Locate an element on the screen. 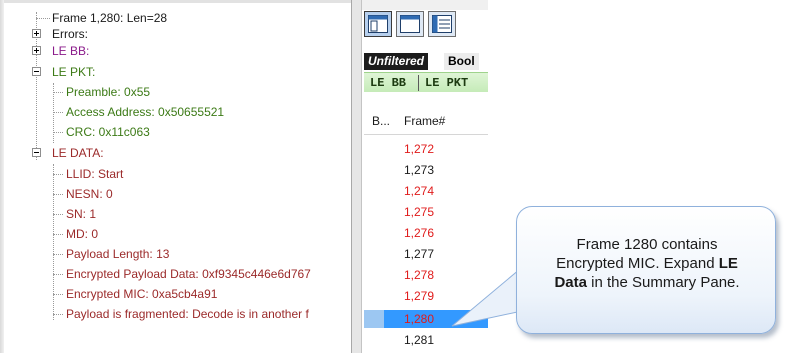 The height and width of the screenshot is (353, 788). tree-label-sn: SN: 1 is located at coordinates (81, 214).